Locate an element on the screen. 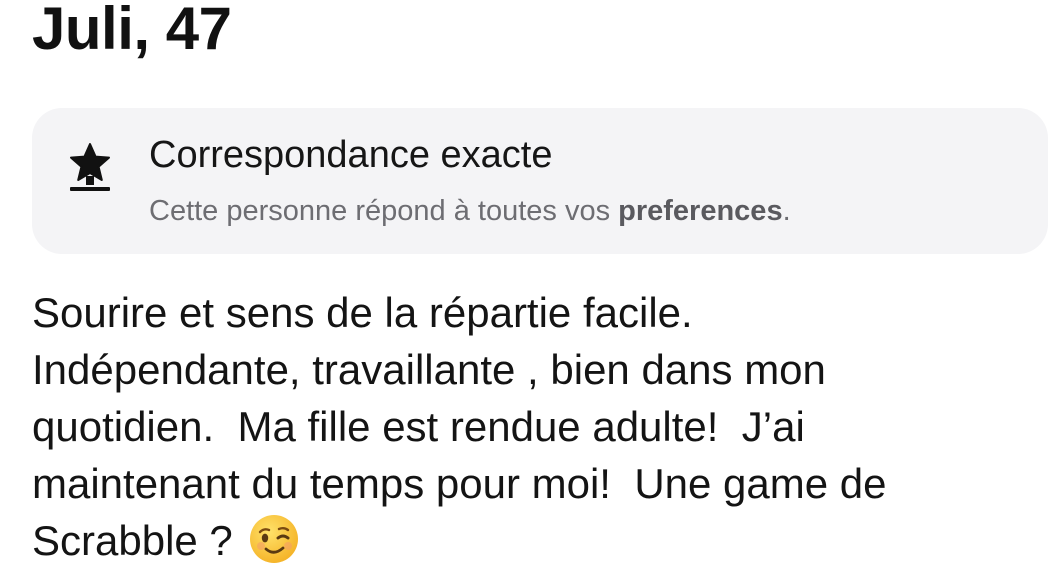  preferences-link-text: preferences is located at coordinates (700, 211).